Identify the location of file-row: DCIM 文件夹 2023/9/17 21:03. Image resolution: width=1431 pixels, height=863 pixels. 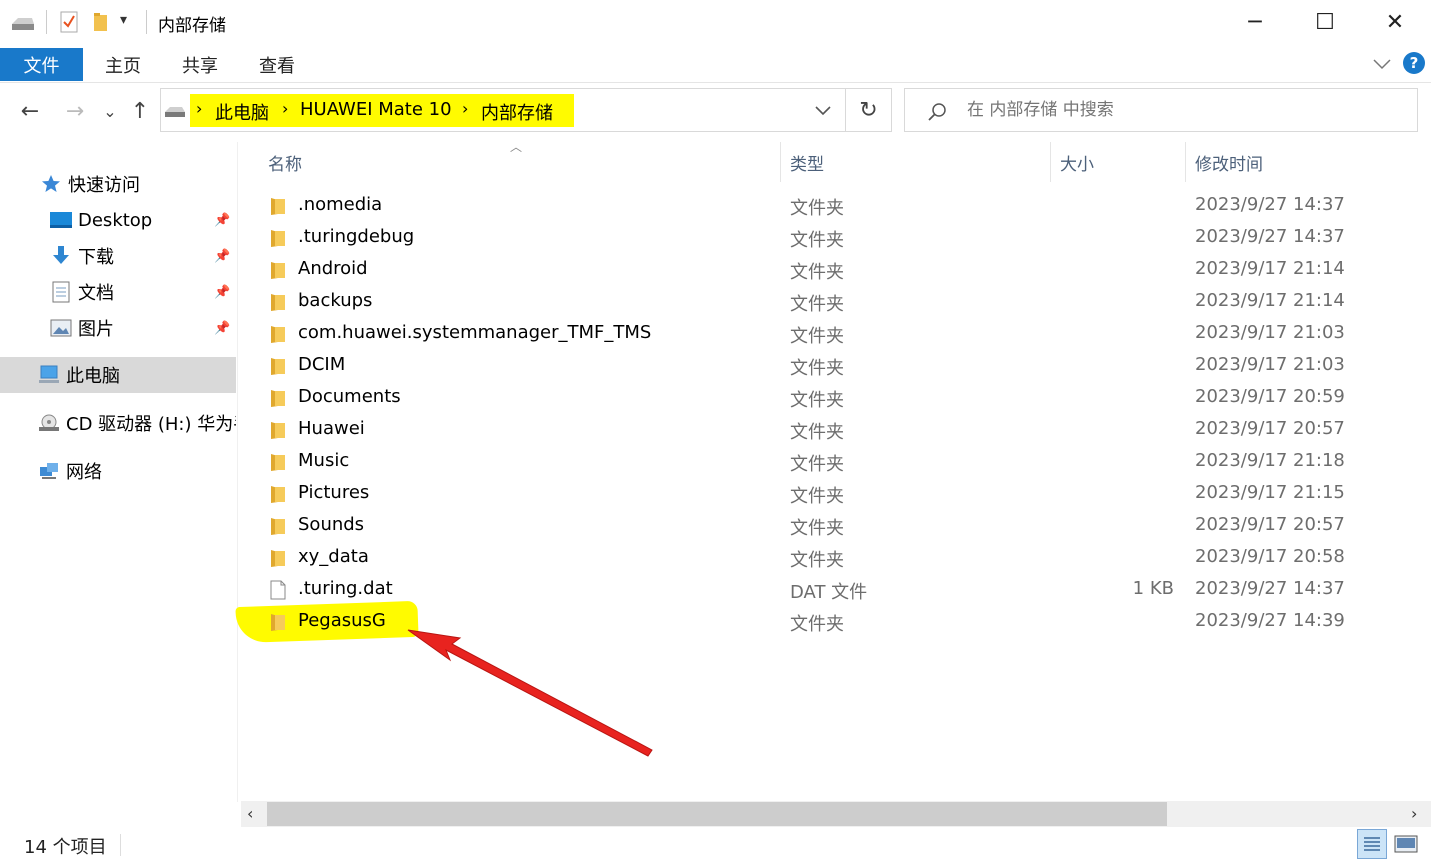
(812, 366).